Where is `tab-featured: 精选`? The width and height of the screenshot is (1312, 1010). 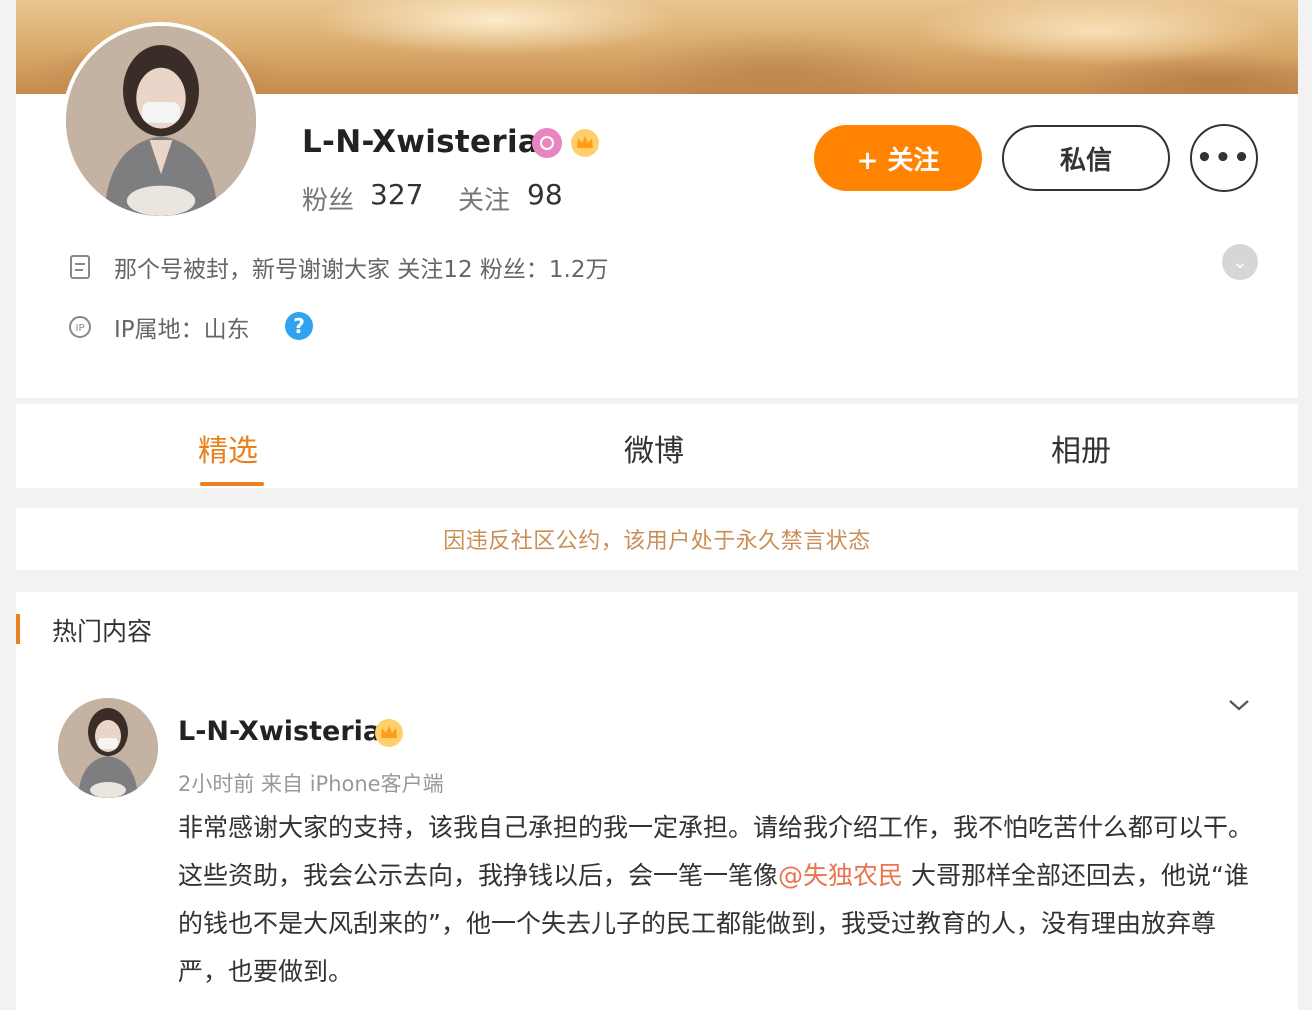
tab-featured: 精选 is located at coordinates (228, 448).